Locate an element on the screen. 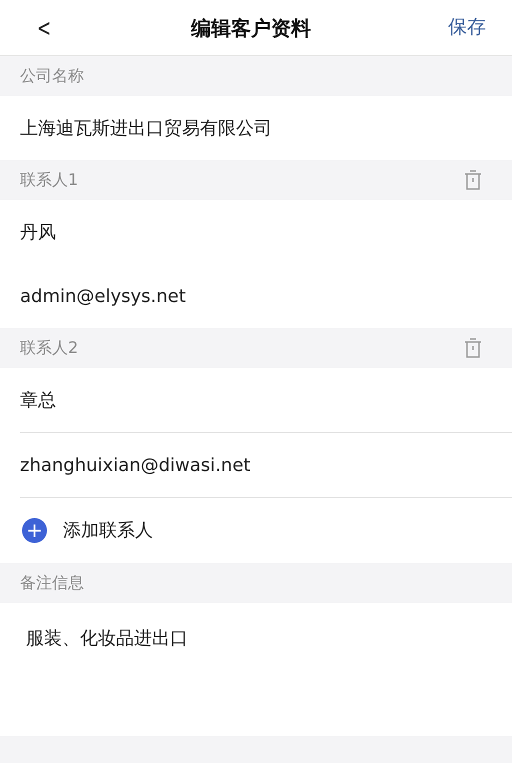  add-contact-button: + 添加联系人 is located at coordinates (256, 530).